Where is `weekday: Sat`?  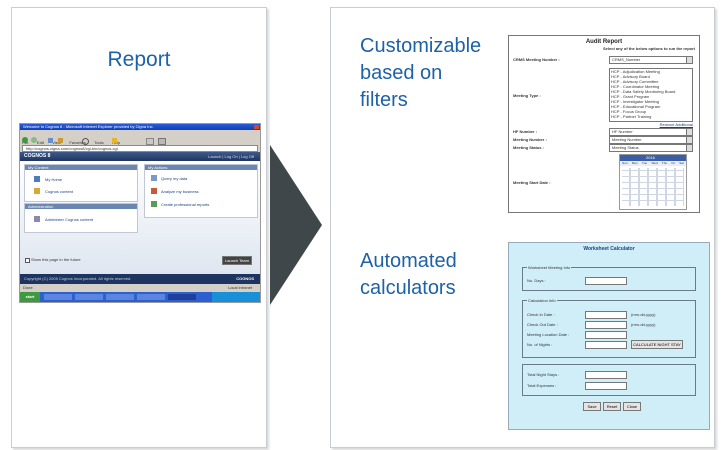 weekday: Sat is located at coordinates (681, 163).